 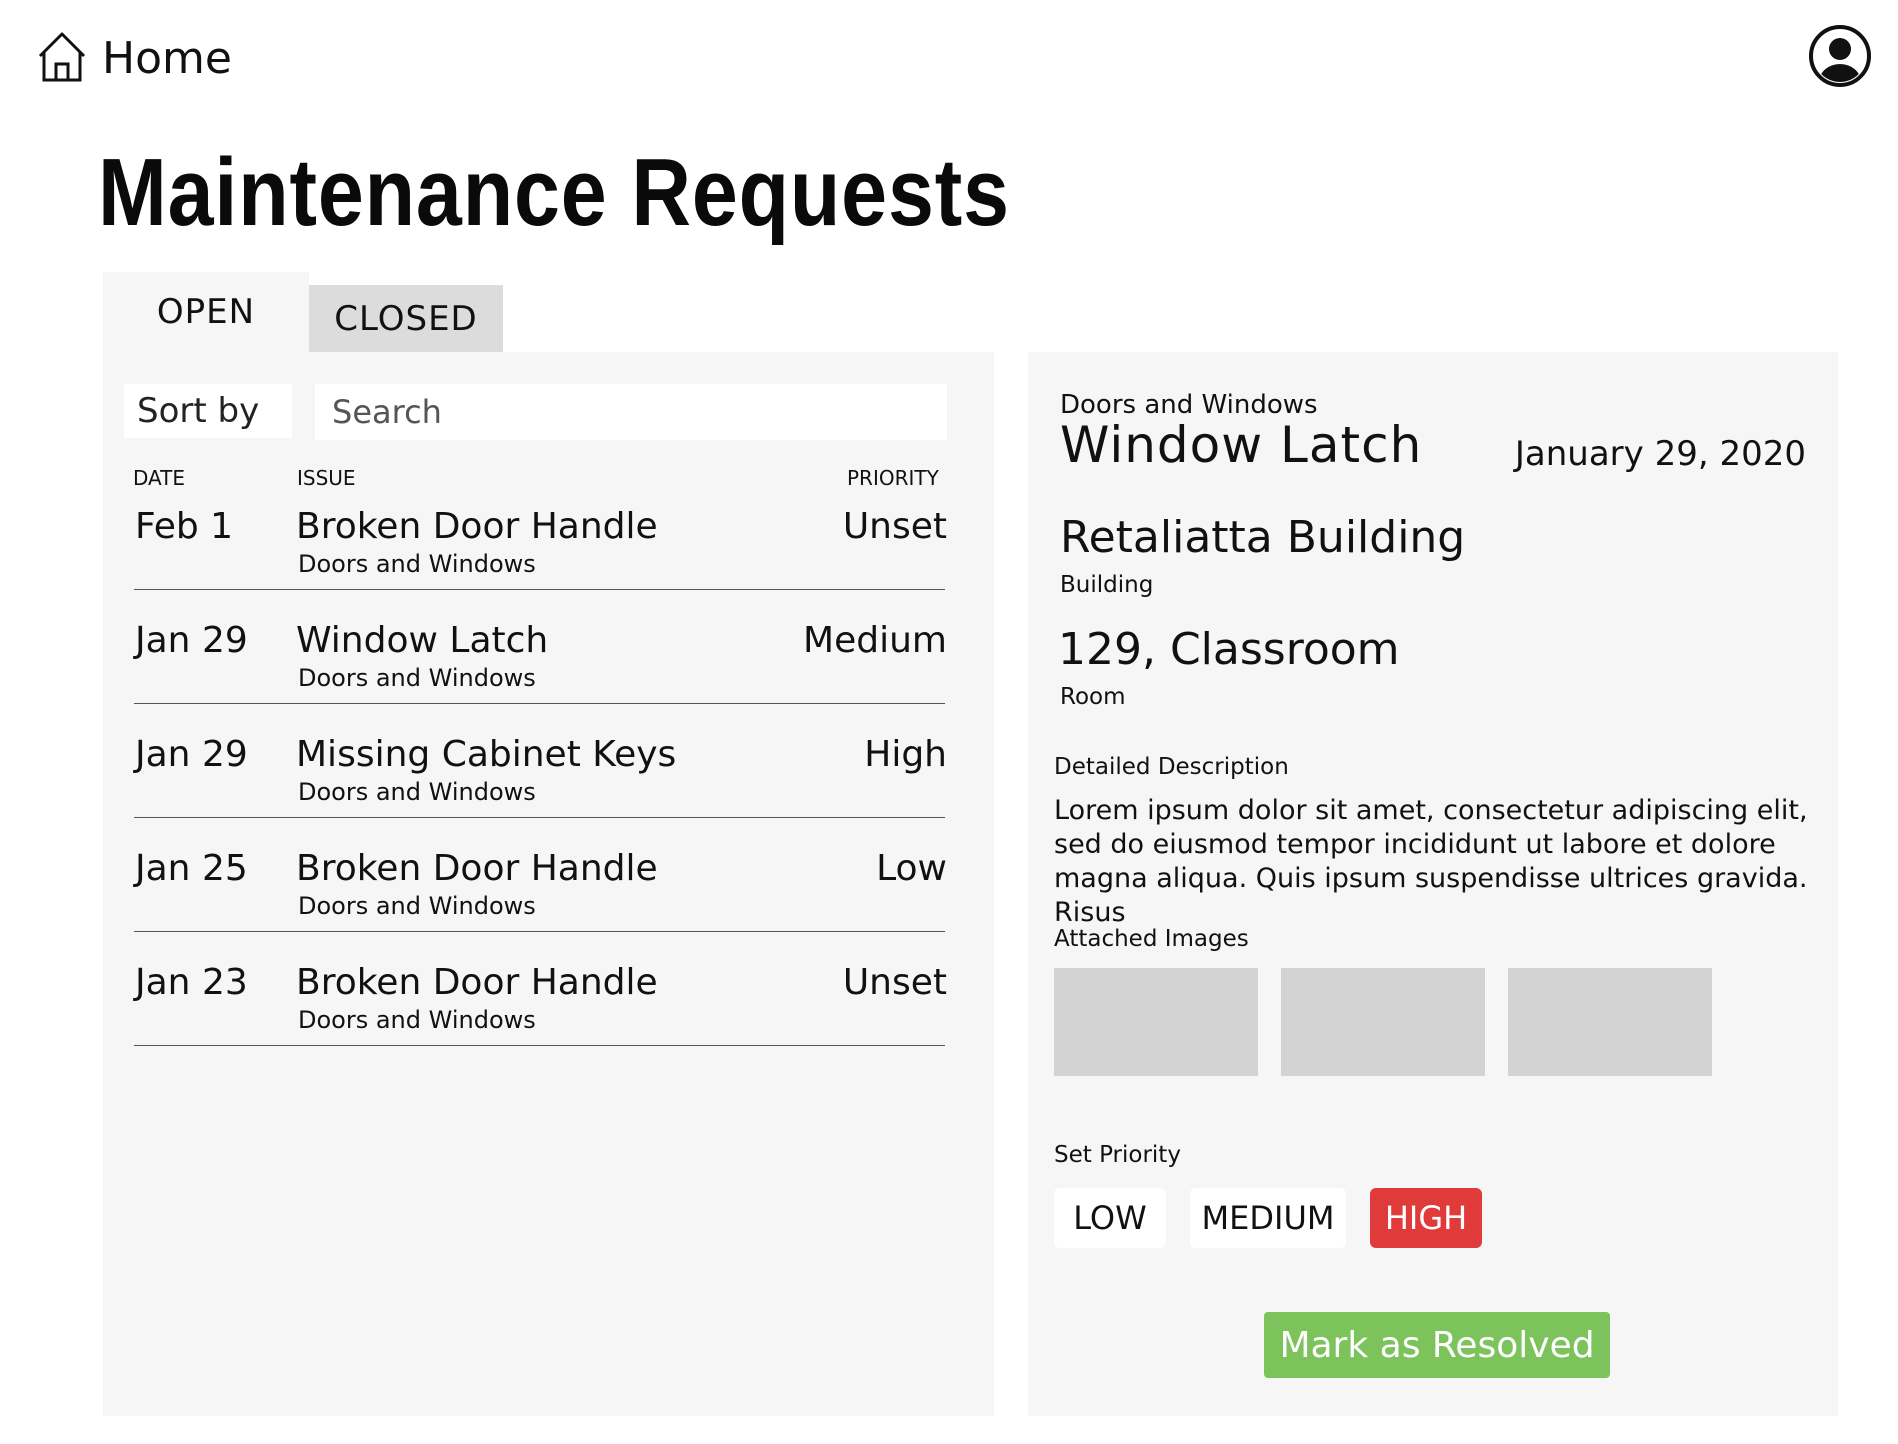 I want to click on detail-room: 129, Classroom, so click(x=1229, y=649).